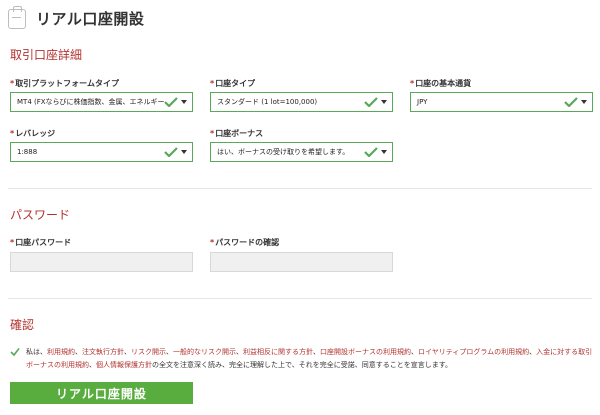 The width and height of the screenshot is (600, 415). I want to click on leverage-select: 1:888, so click(101, 152).